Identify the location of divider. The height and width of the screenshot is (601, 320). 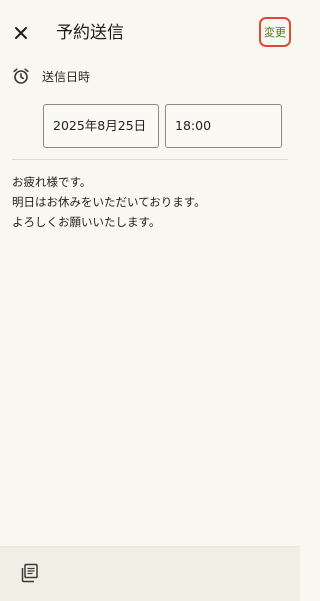
(150, 159).